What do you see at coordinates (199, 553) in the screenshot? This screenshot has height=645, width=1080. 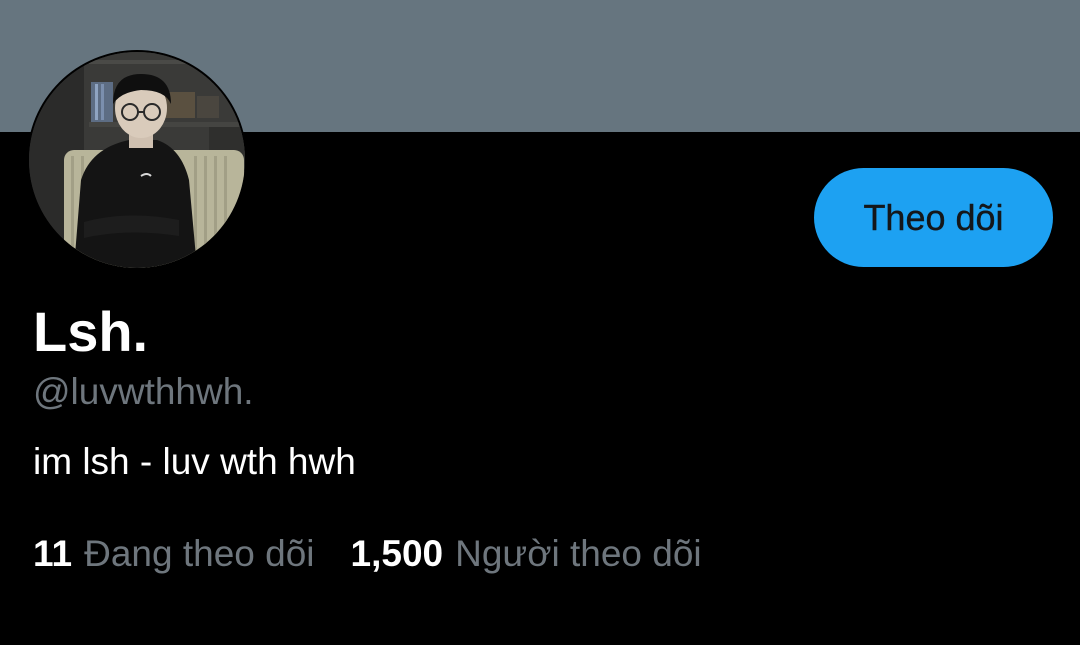 I see `following-label: Đang theo dõi` at bounding box center [199, 553].